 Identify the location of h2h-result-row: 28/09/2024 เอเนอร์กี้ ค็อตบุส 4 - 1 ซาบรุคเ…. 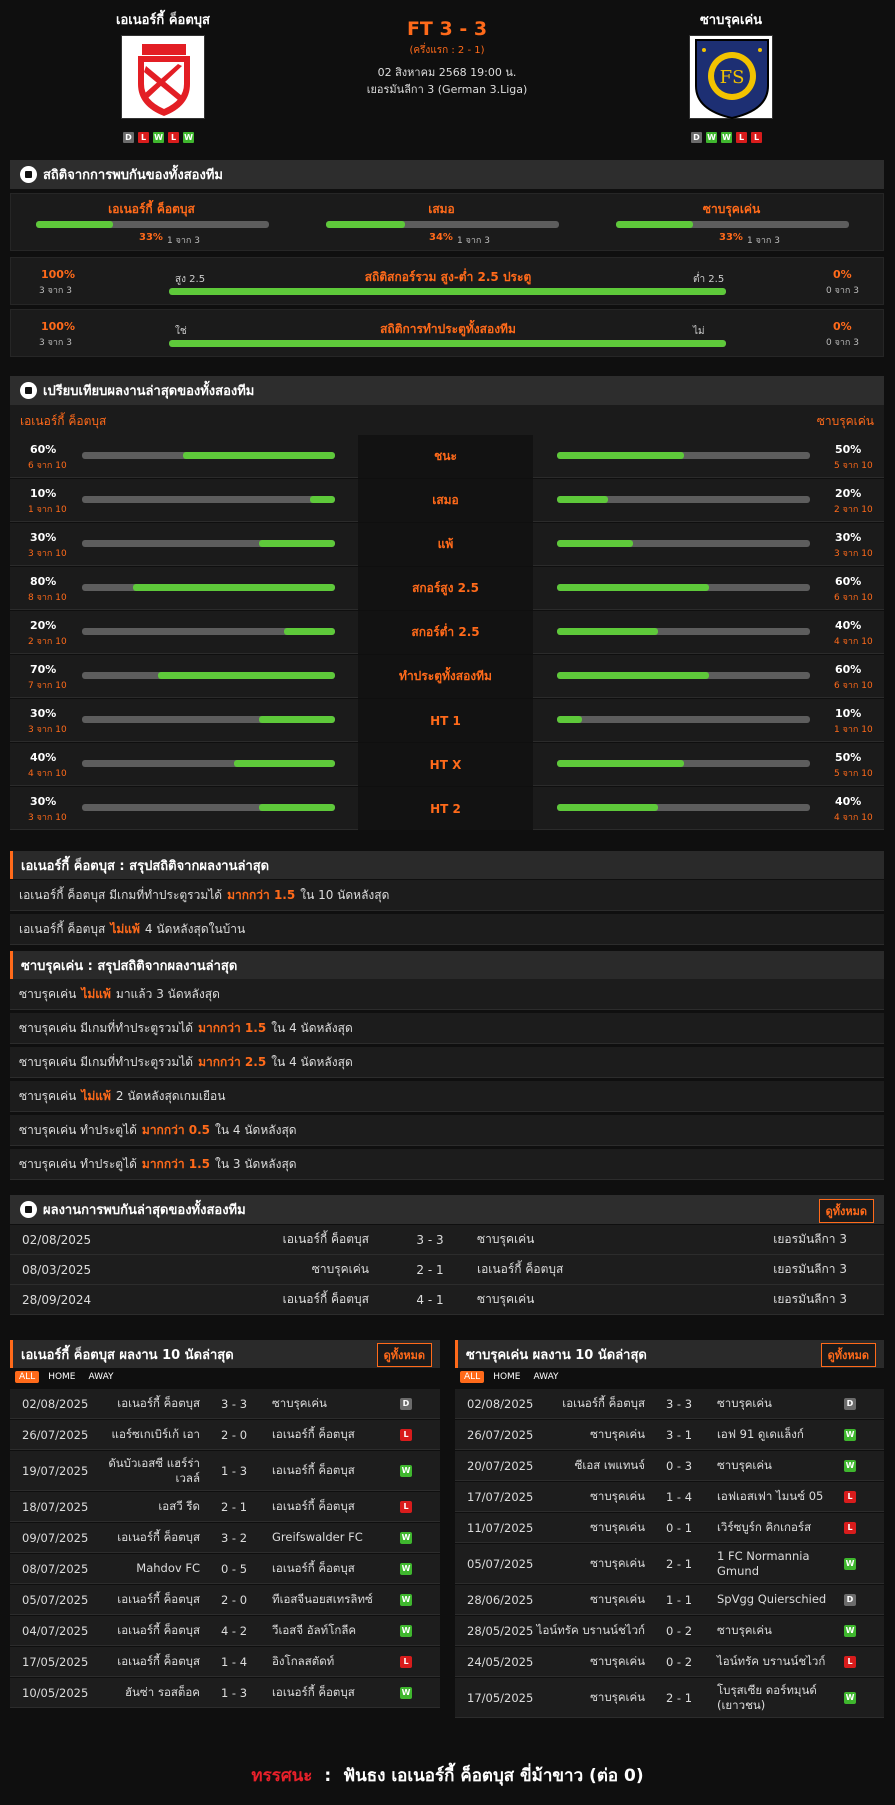
(447, 1300).